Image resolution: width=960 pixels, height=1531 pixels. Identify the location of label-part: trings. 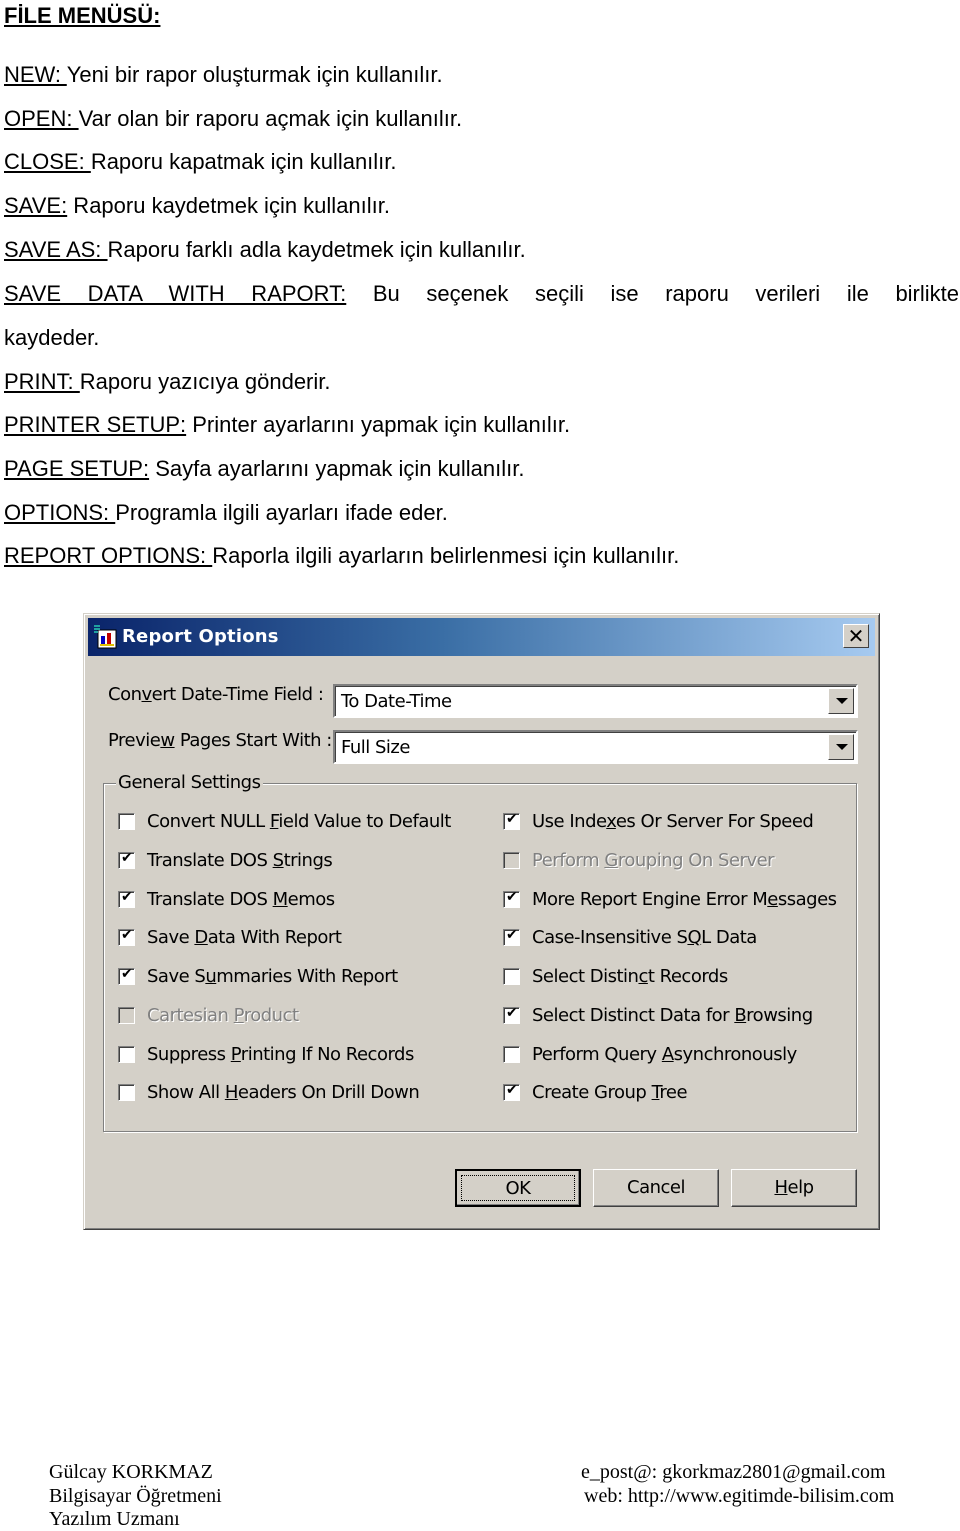
(308, 860).